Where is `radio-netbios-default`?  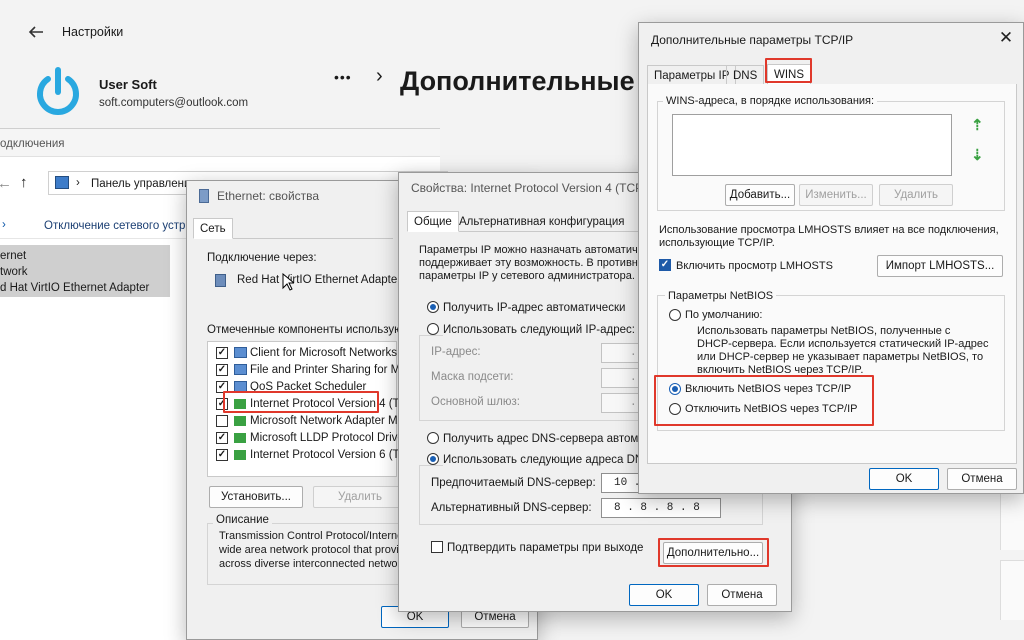
radio-netbios-default is located at coordinates (675, 315).